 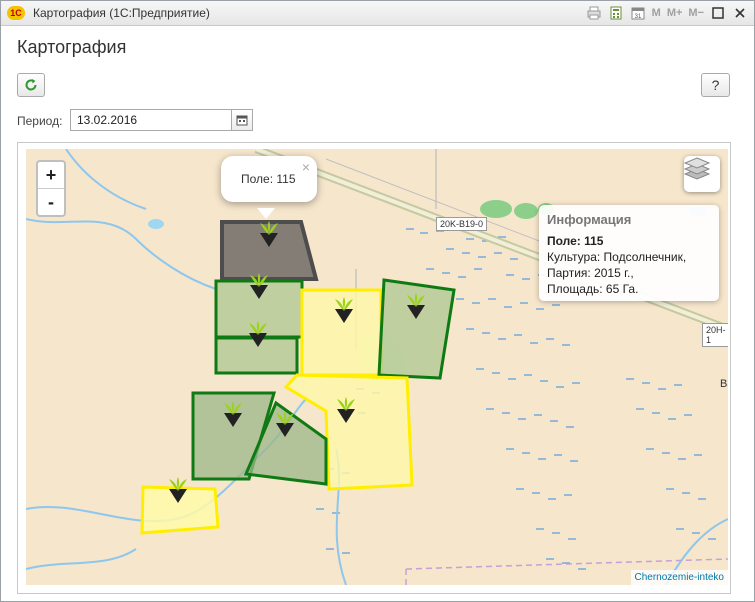 I want to click on title-bar-tools: 31 M M+ M−, so click(x=667, y=13).